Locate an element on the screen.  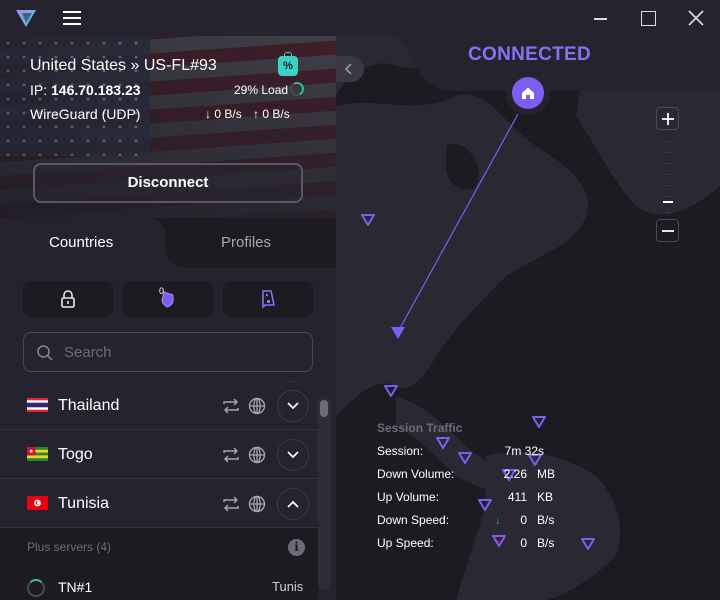
download-speed: ↓ 0 B/s is located at coordinates (223, 114).